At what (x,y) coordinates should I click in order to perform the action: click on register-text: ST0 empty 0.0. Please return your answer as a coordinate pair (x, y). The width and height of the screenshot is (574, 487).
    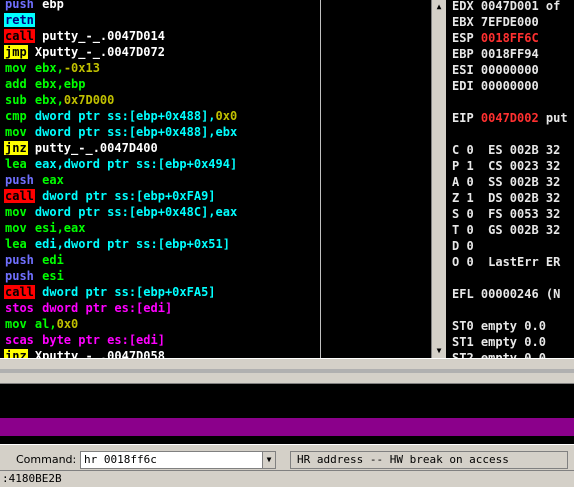
    Looking at the image, I should click on (499, 326).